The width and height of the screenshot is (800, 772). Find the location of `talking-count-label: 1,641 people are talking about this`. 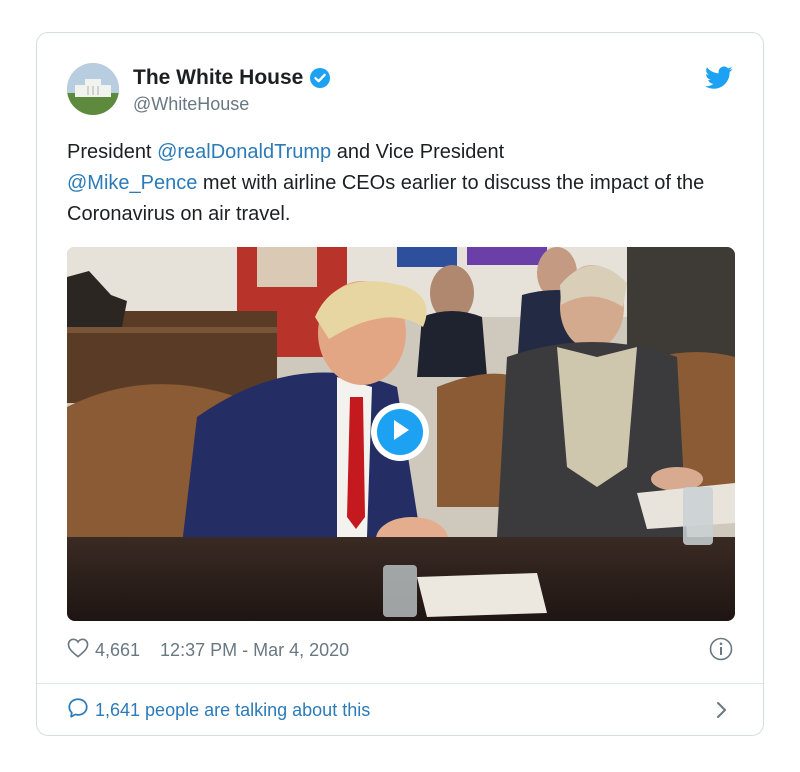

talking-count-label: 1,641 people are talking about this is located at coordinates (232, 710).